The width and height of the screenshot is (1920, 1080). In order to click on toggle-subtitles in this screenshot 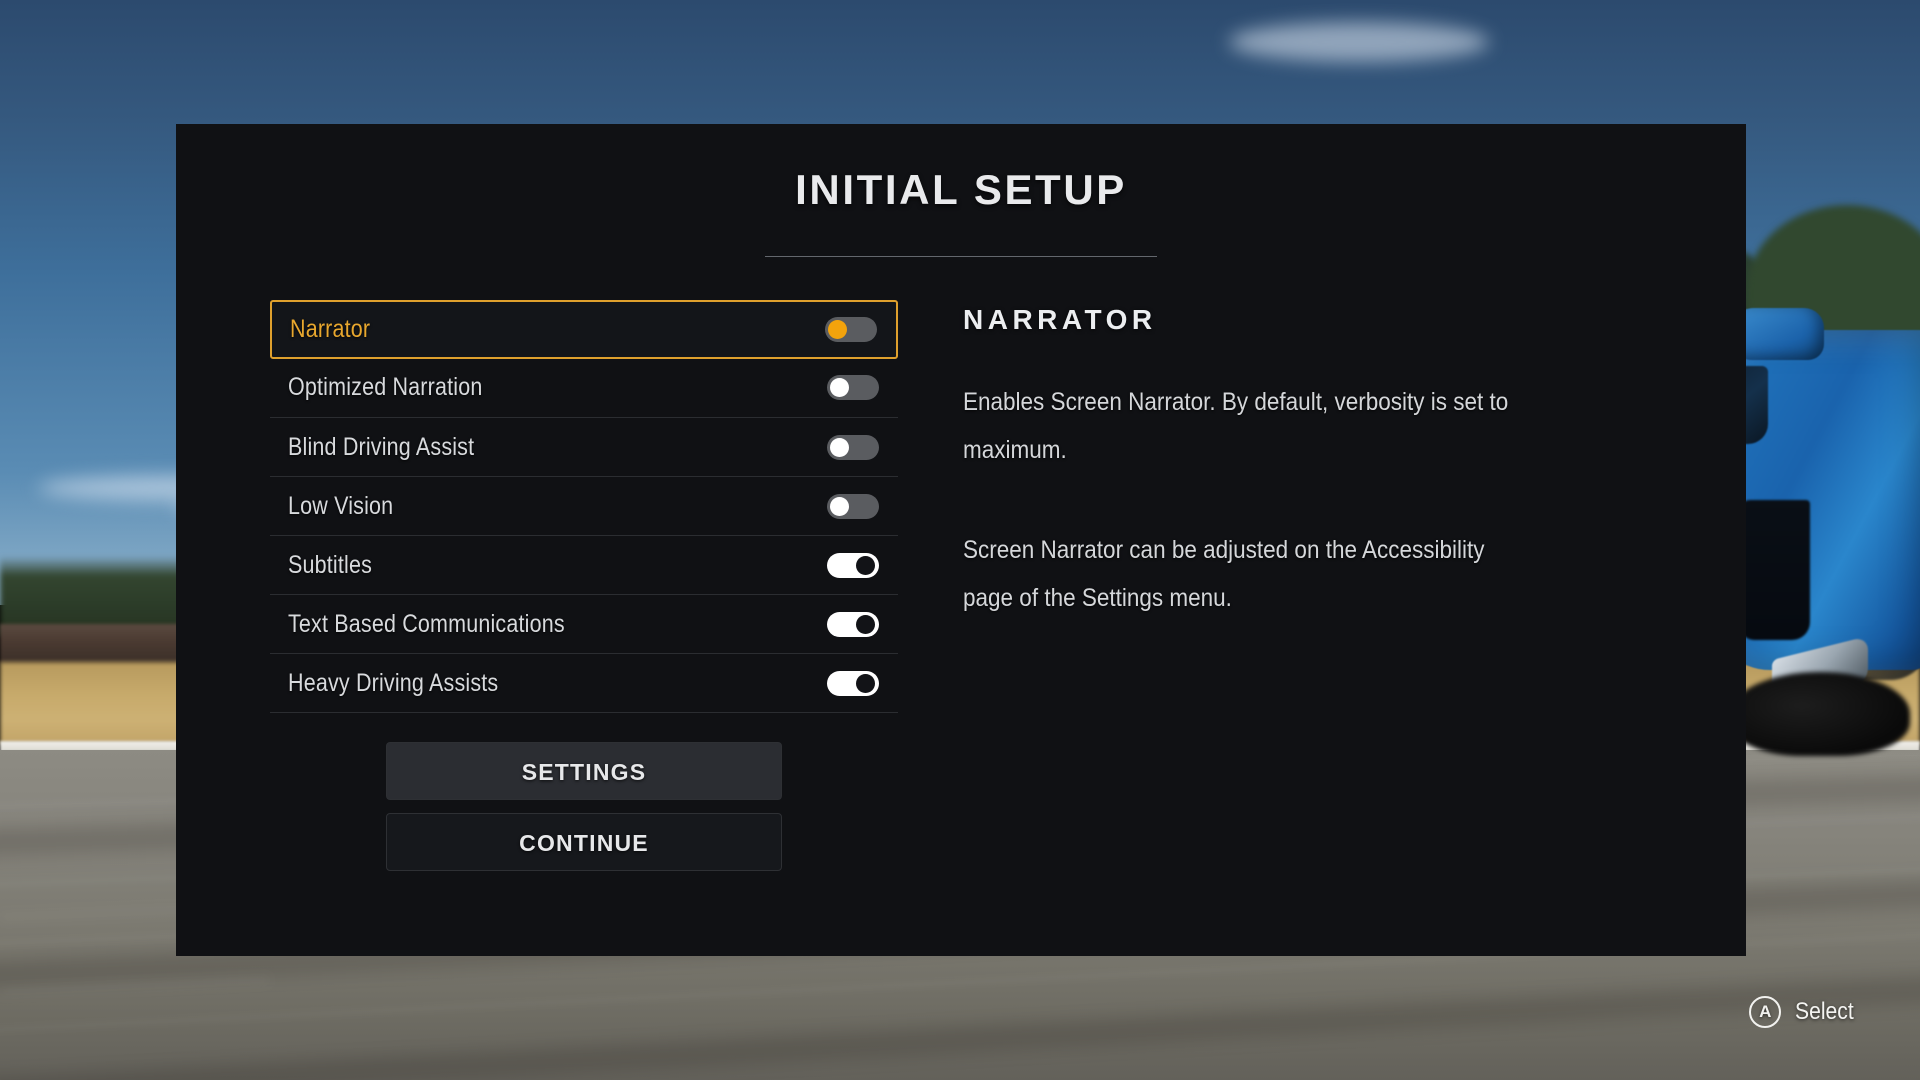, I will do `click(853, 565)`.